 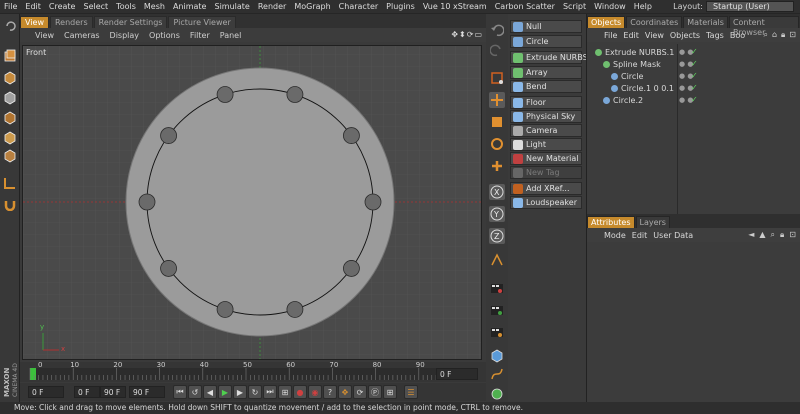 I want to click on key-position-icon: ✥, so click(x=345, y=392).